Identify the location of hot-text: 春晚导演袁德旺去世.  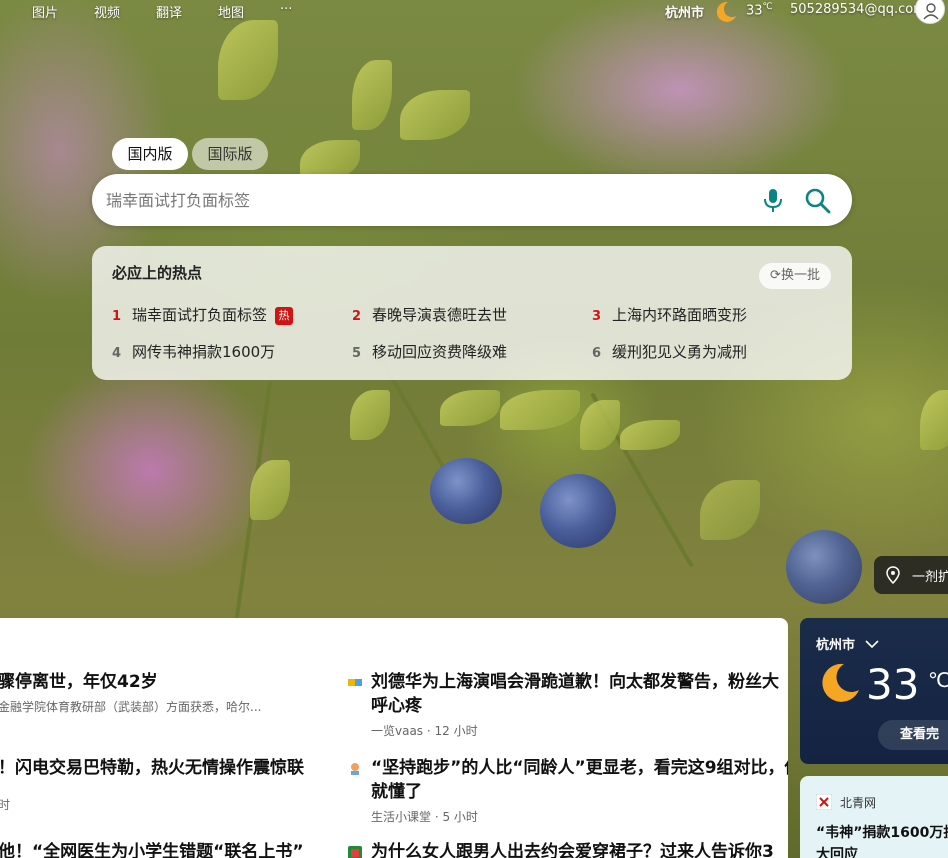
(440, 315).